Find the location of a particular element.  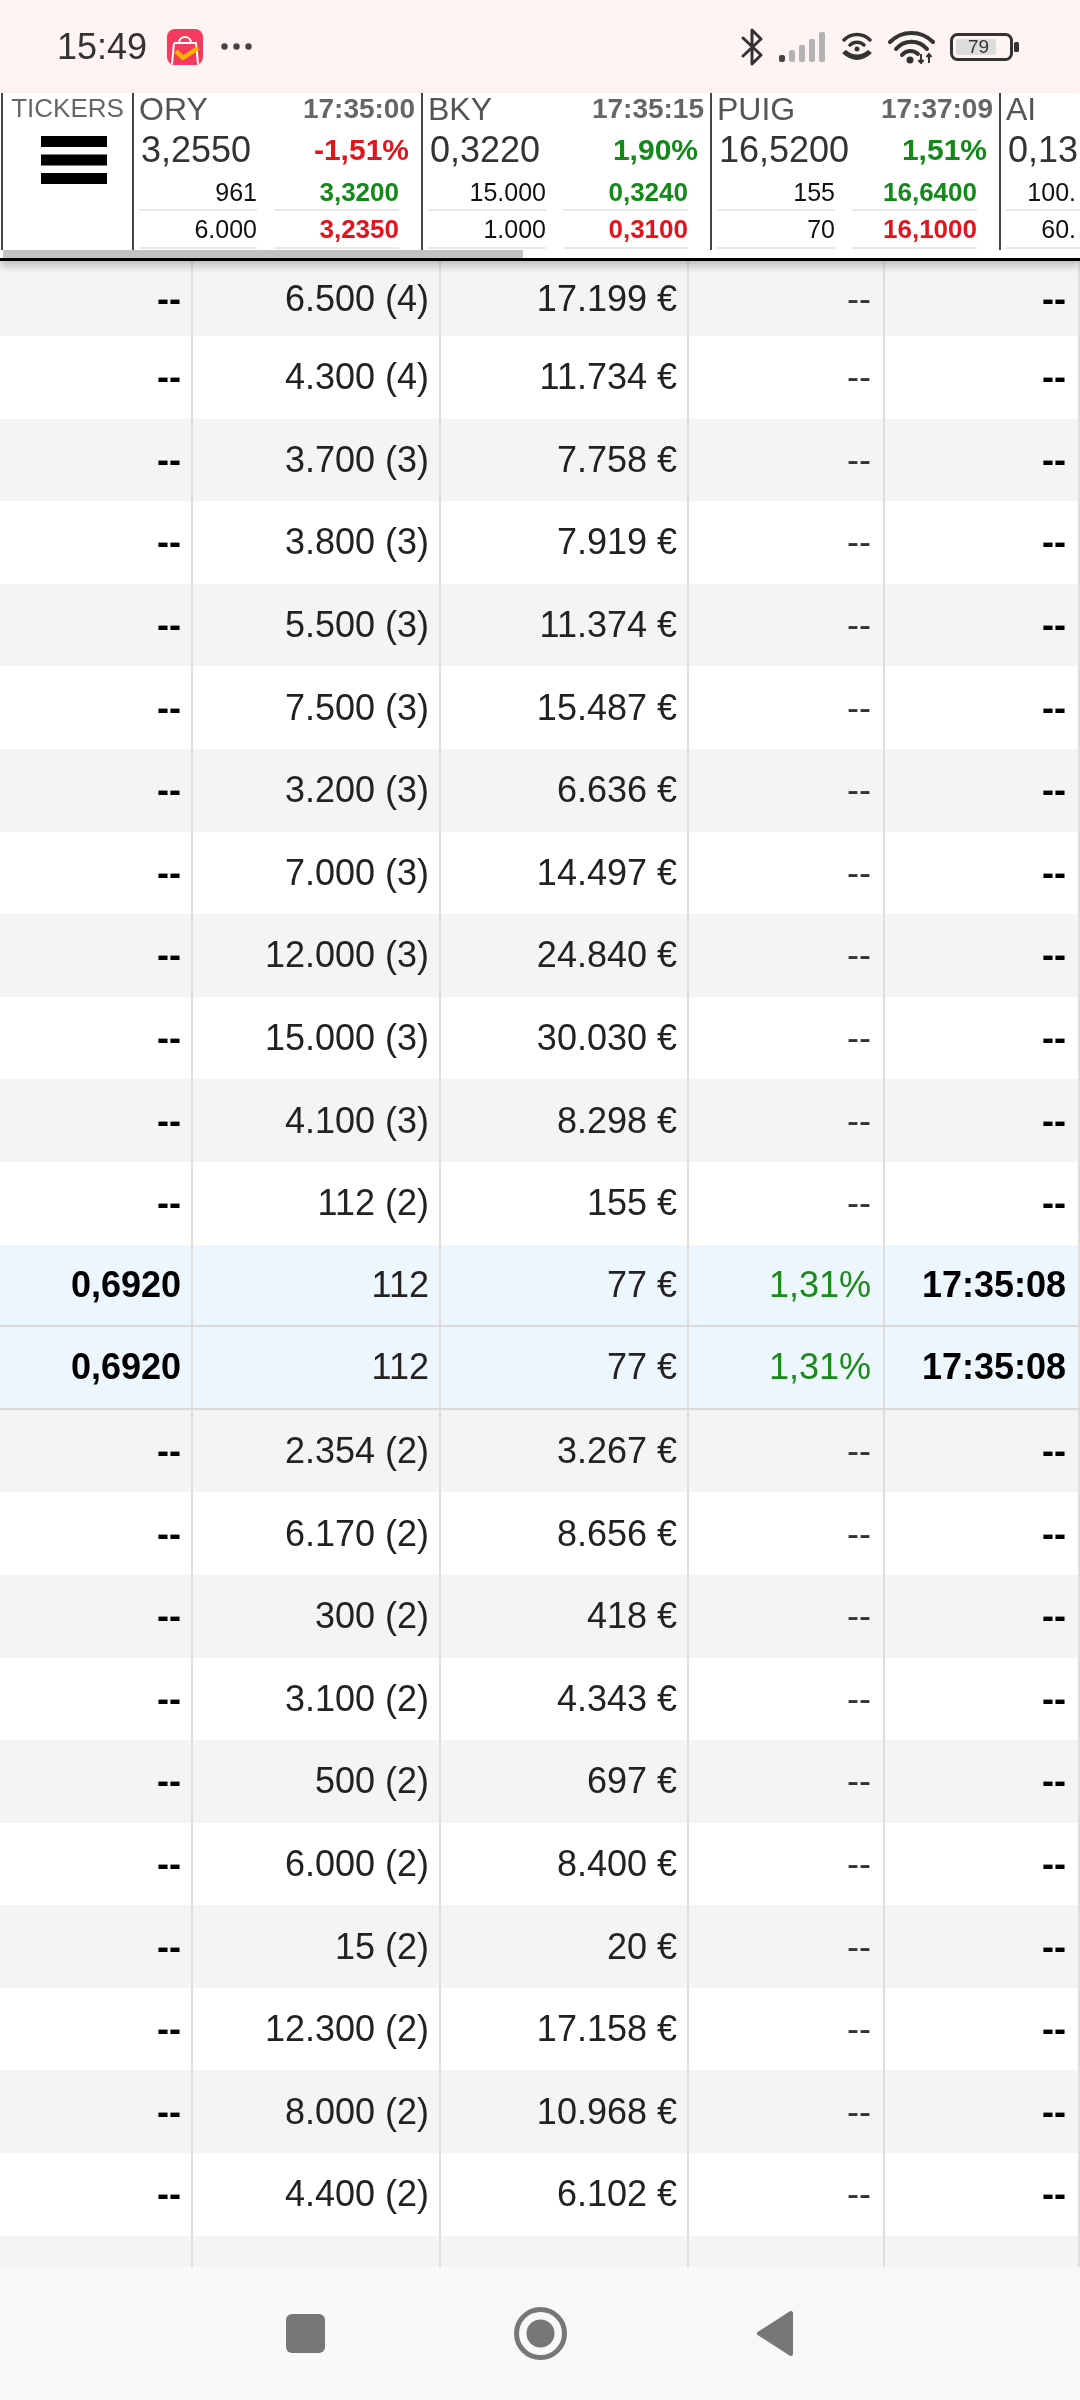

ticker-size: 100. is located at coordinates (1043, 193).